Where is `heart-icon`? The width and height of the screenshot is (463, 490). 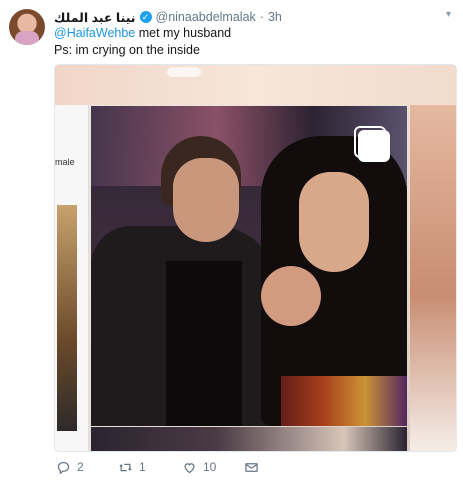
heart-icon is located at coordinates (189, 467).